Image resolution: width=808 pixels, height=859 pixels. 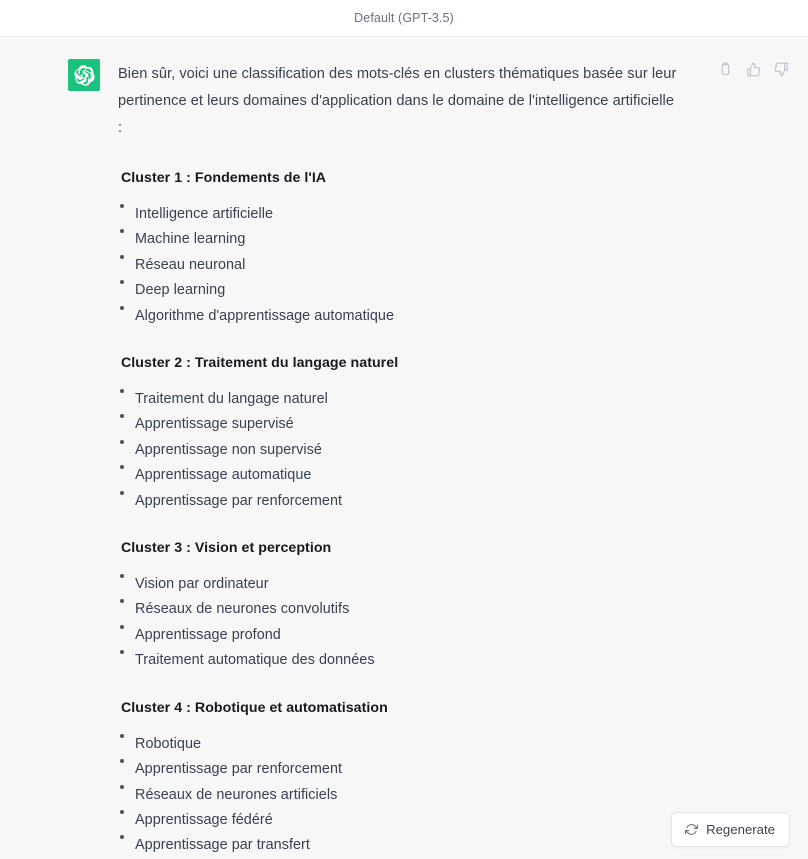 What do you see at coordinates (399, 399) in the screenshot?
I see `list-item: Traitement du langage naturel` at bounding box center [399, 399].